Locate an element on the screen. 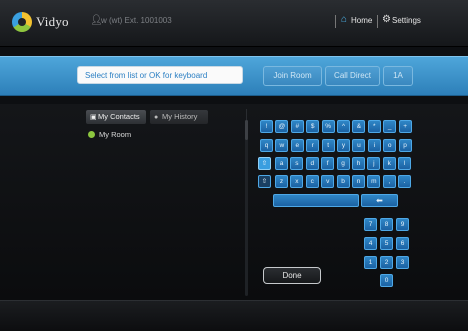  keyboard-key: w is located at coordinates (282, 145).